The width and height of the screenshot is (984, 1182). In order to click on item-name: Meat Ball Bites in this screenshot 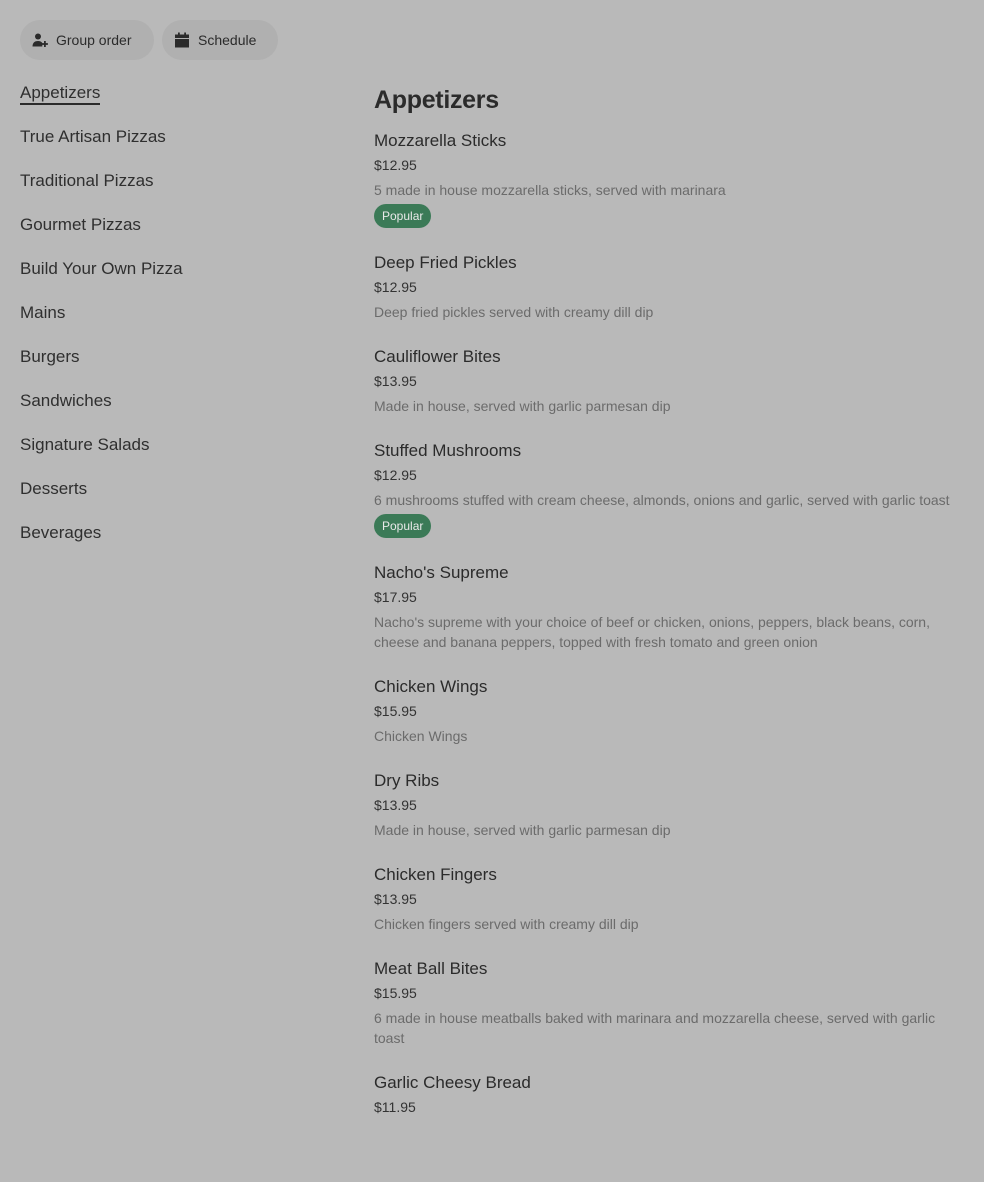, I will do `click(431, 968)`.